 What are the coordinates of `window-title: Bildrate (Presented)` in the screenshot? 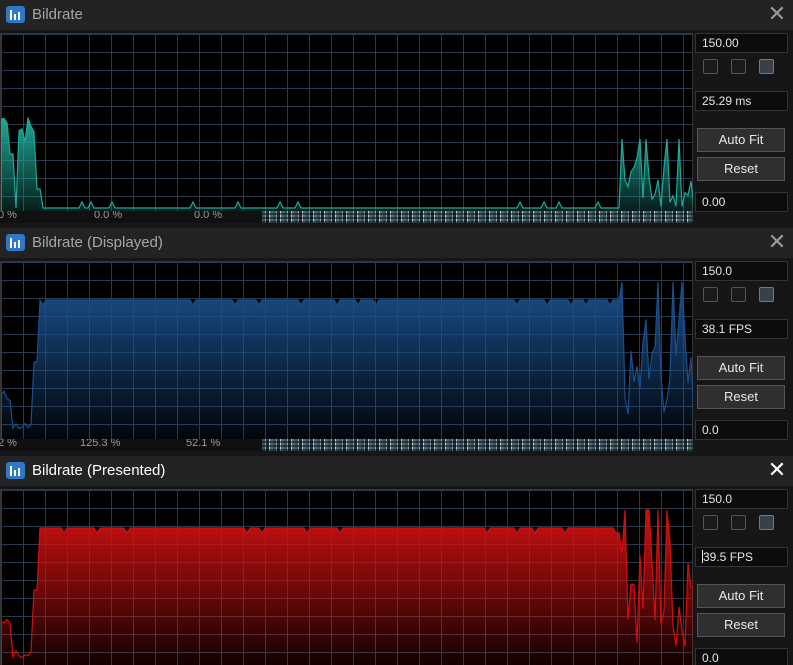 It's located at (99, 470).